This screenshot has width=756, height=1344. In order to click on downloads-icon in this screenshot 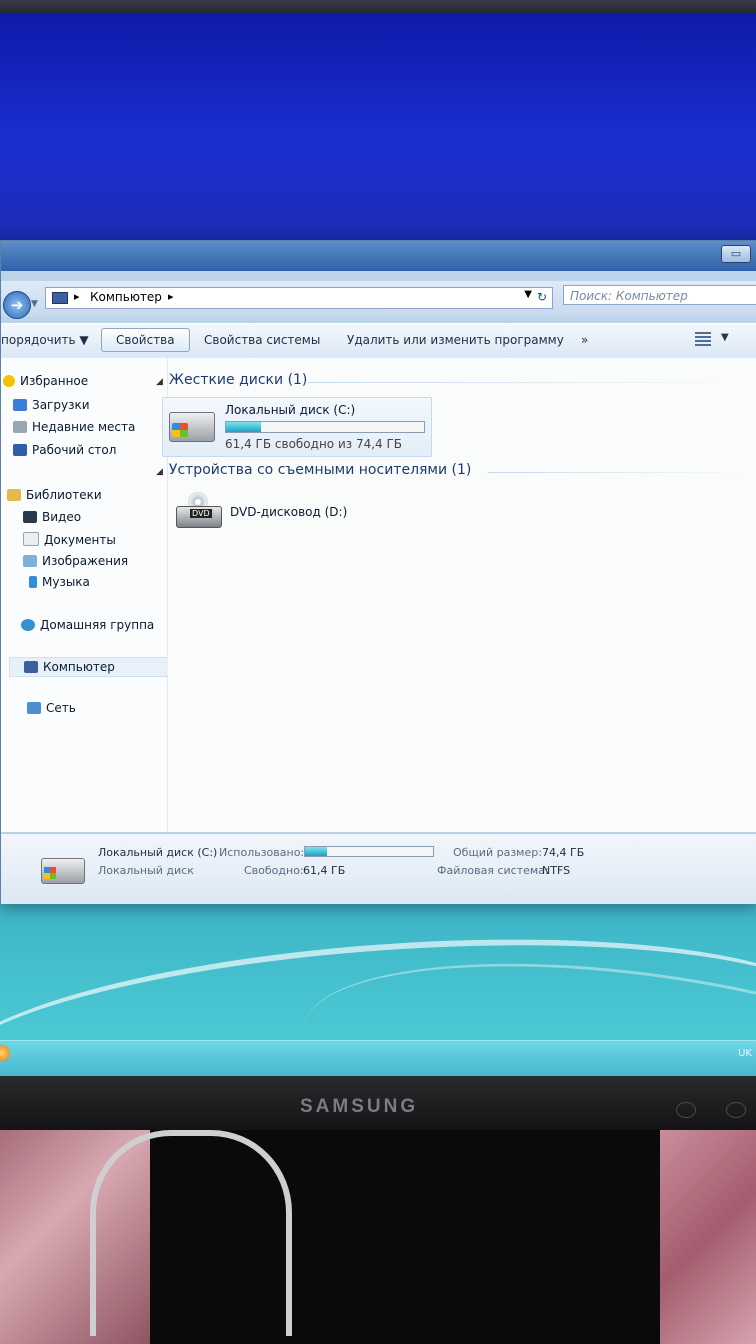, I will do `click(20, 405)`.